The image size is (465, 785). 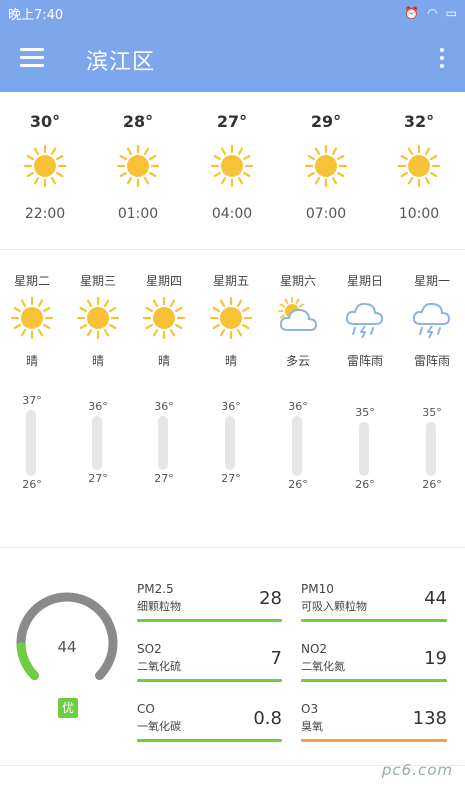 What do you see at coordinates (419, 214) in the screenshot?
I see `hourly-time: 10:00` at bounding box center [419, 214].